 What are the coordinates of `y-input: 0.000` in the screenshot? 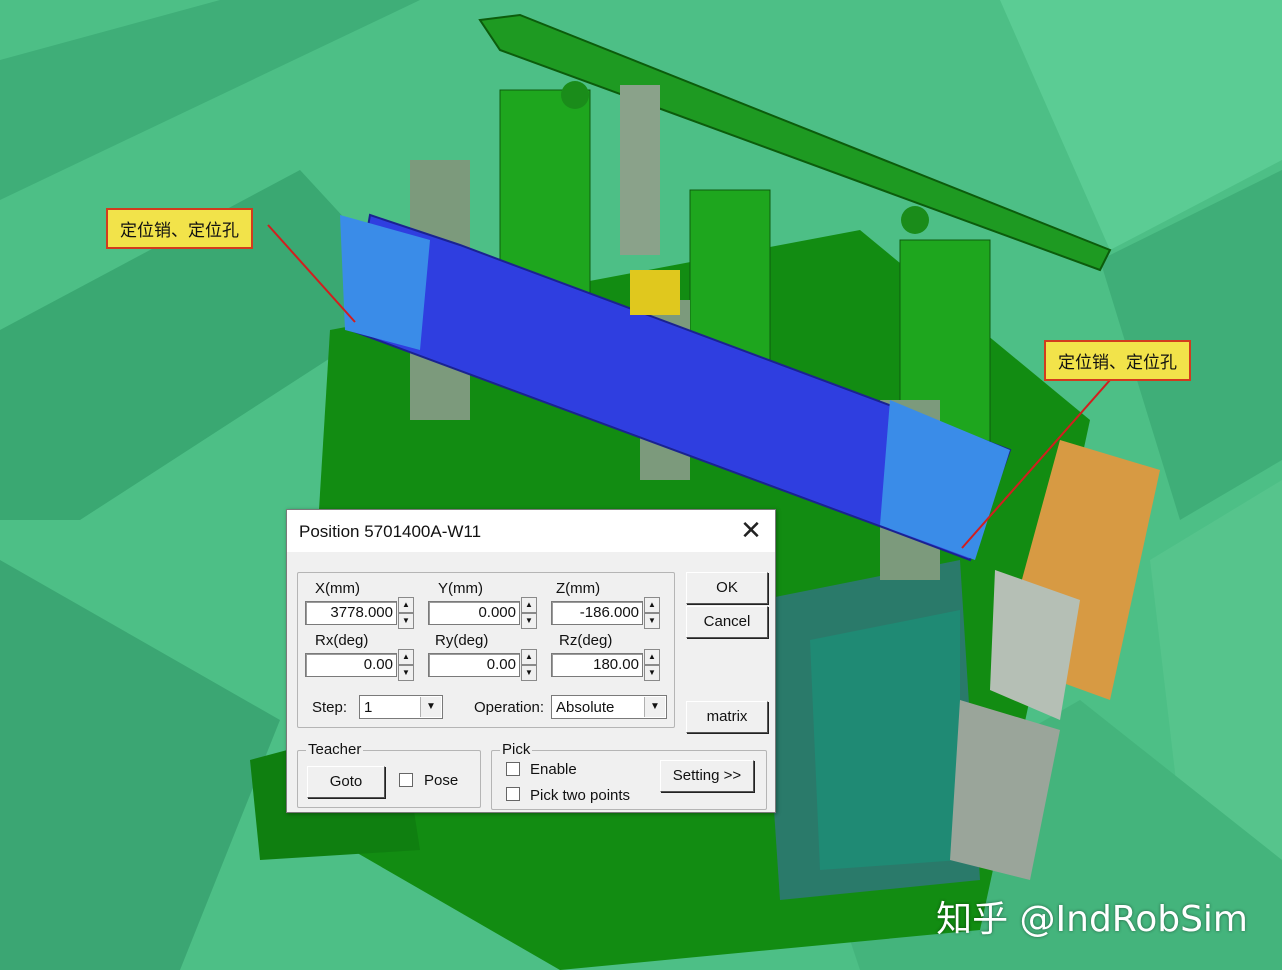 It's located at (474, 613).